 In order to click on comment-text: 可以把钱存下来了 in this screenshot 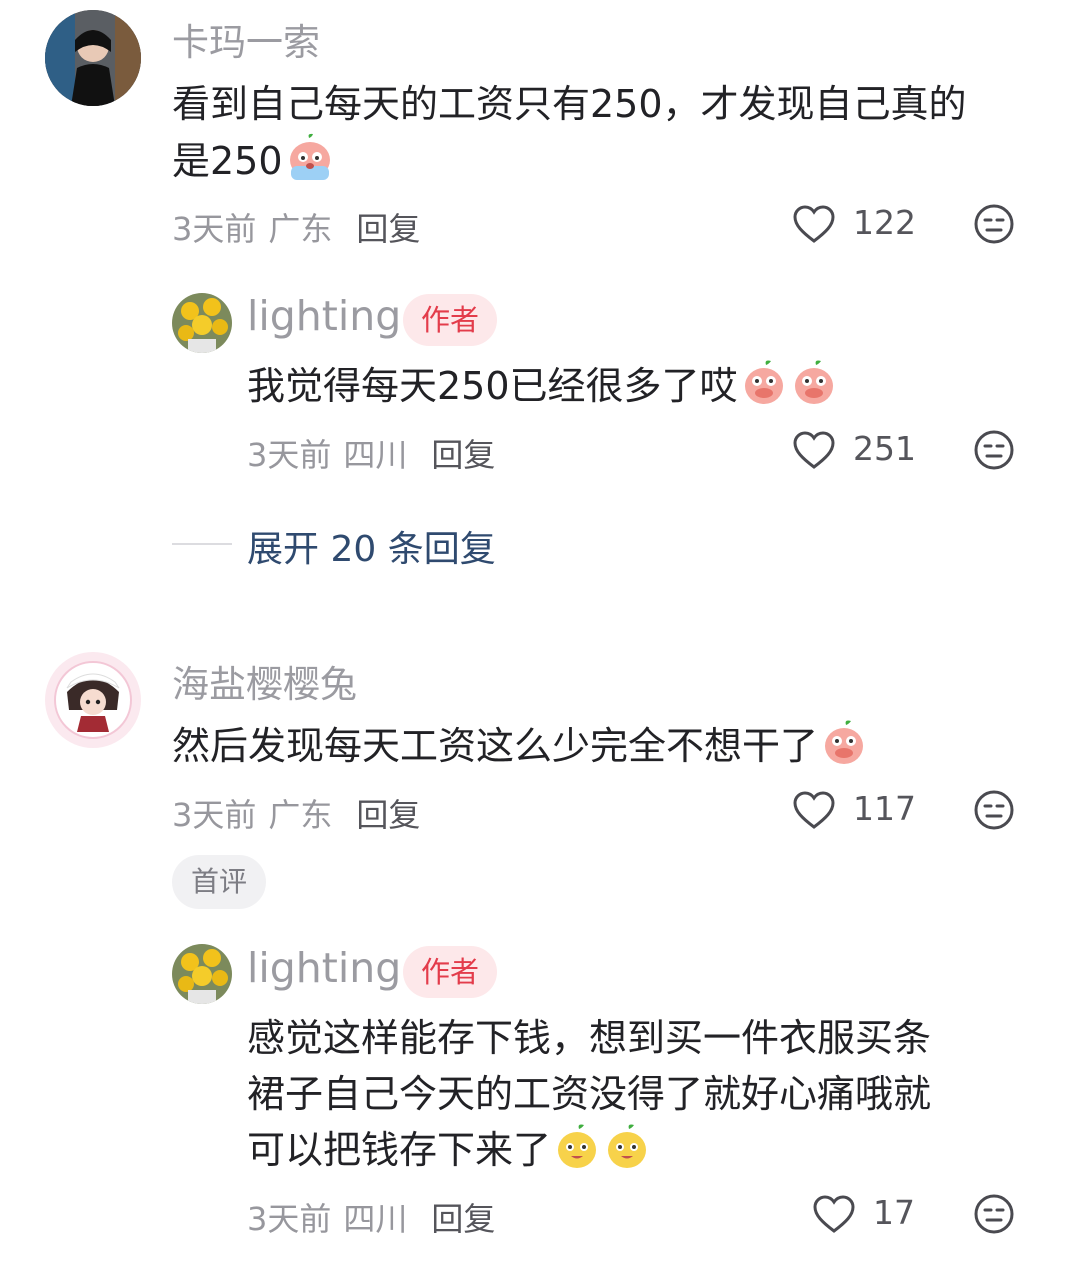, I will do `click(449, 1154)`.